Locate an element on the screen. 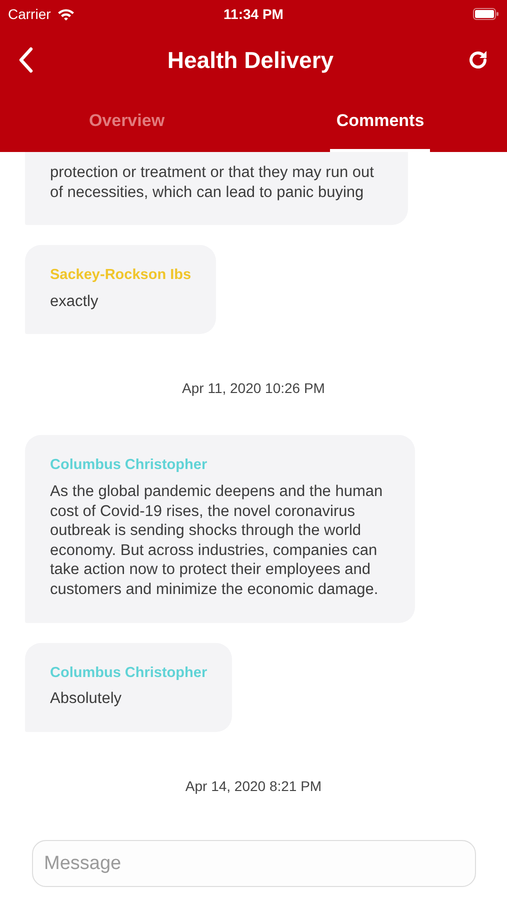  screen-title: Health Delivery is located at coordinates (250, 60).